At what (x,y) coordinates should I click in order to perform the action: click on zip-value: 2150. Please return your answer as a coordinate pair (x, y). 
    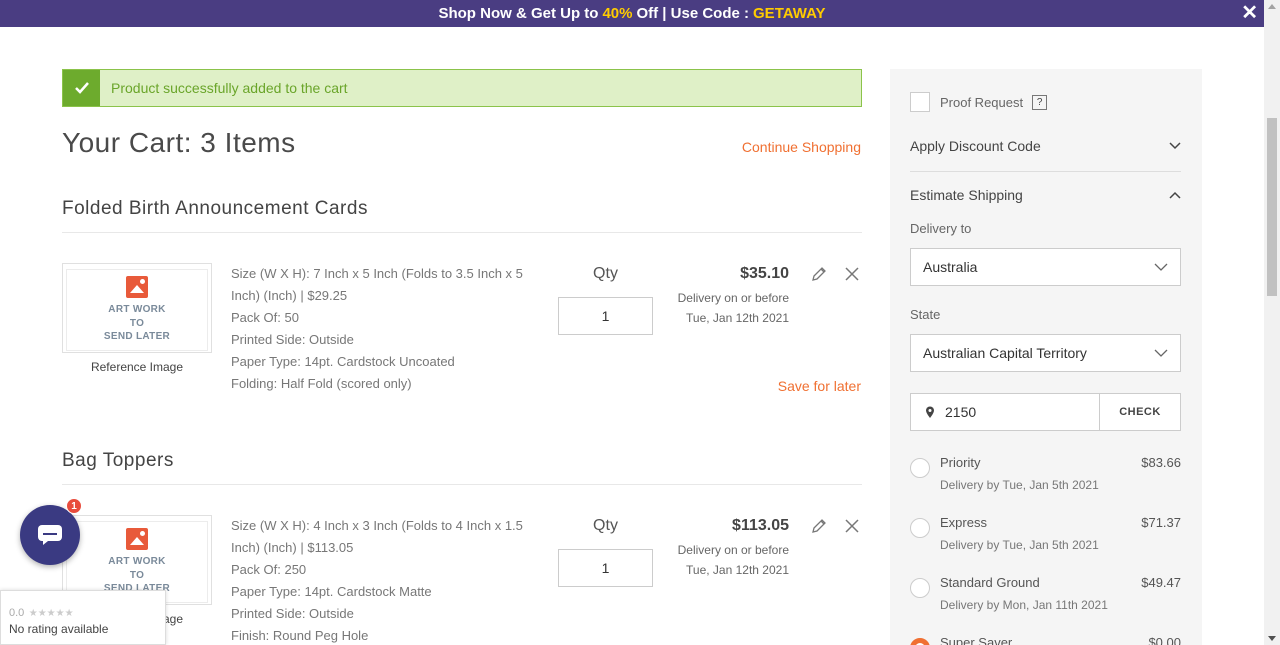
    Looking at the image, I should click on (961, 412).